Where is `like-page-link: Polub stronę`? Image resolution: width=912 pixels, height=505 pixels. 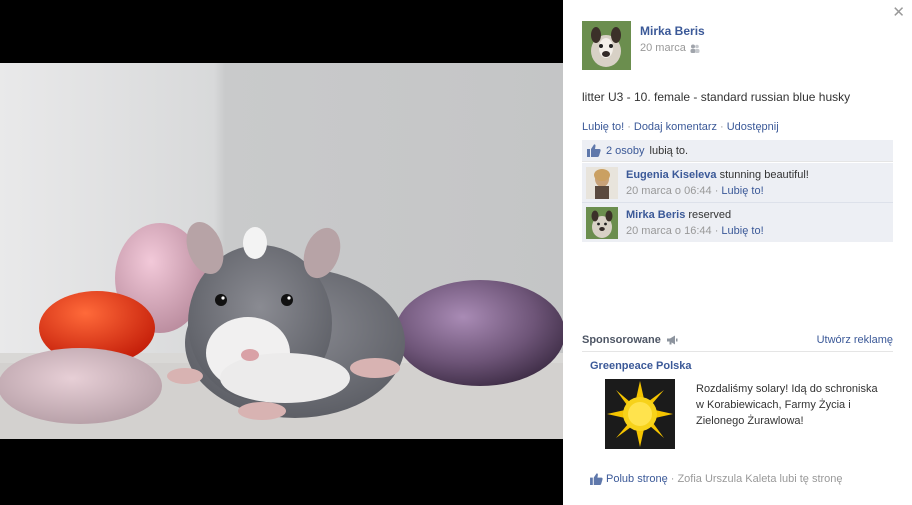 like-page-link: Polub stronę is located at coordinates (637, 479).